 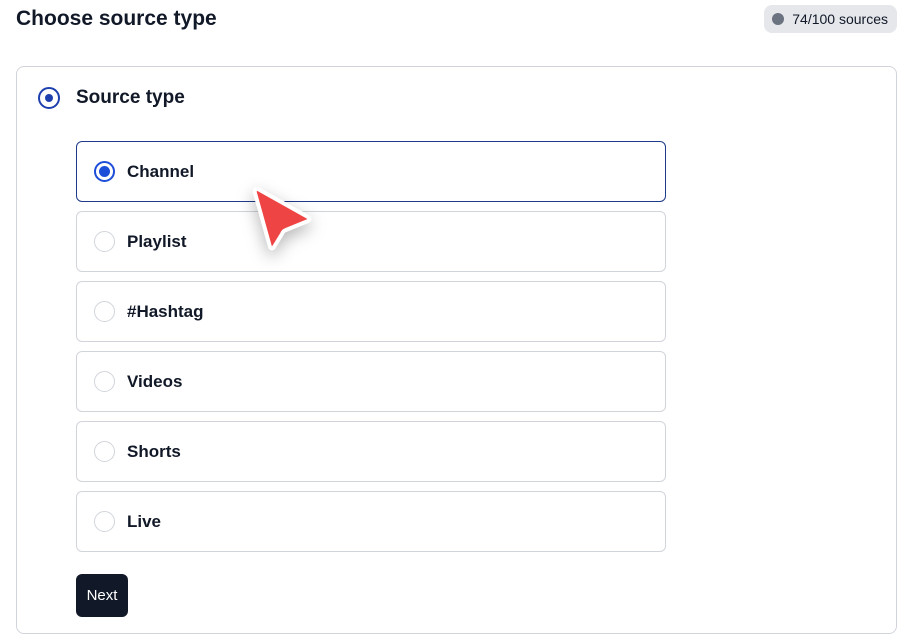 What do you see at coordinates (371, 381) in the screenshot?
I see `option-videos: Videos` at bounding box center [371, 381].